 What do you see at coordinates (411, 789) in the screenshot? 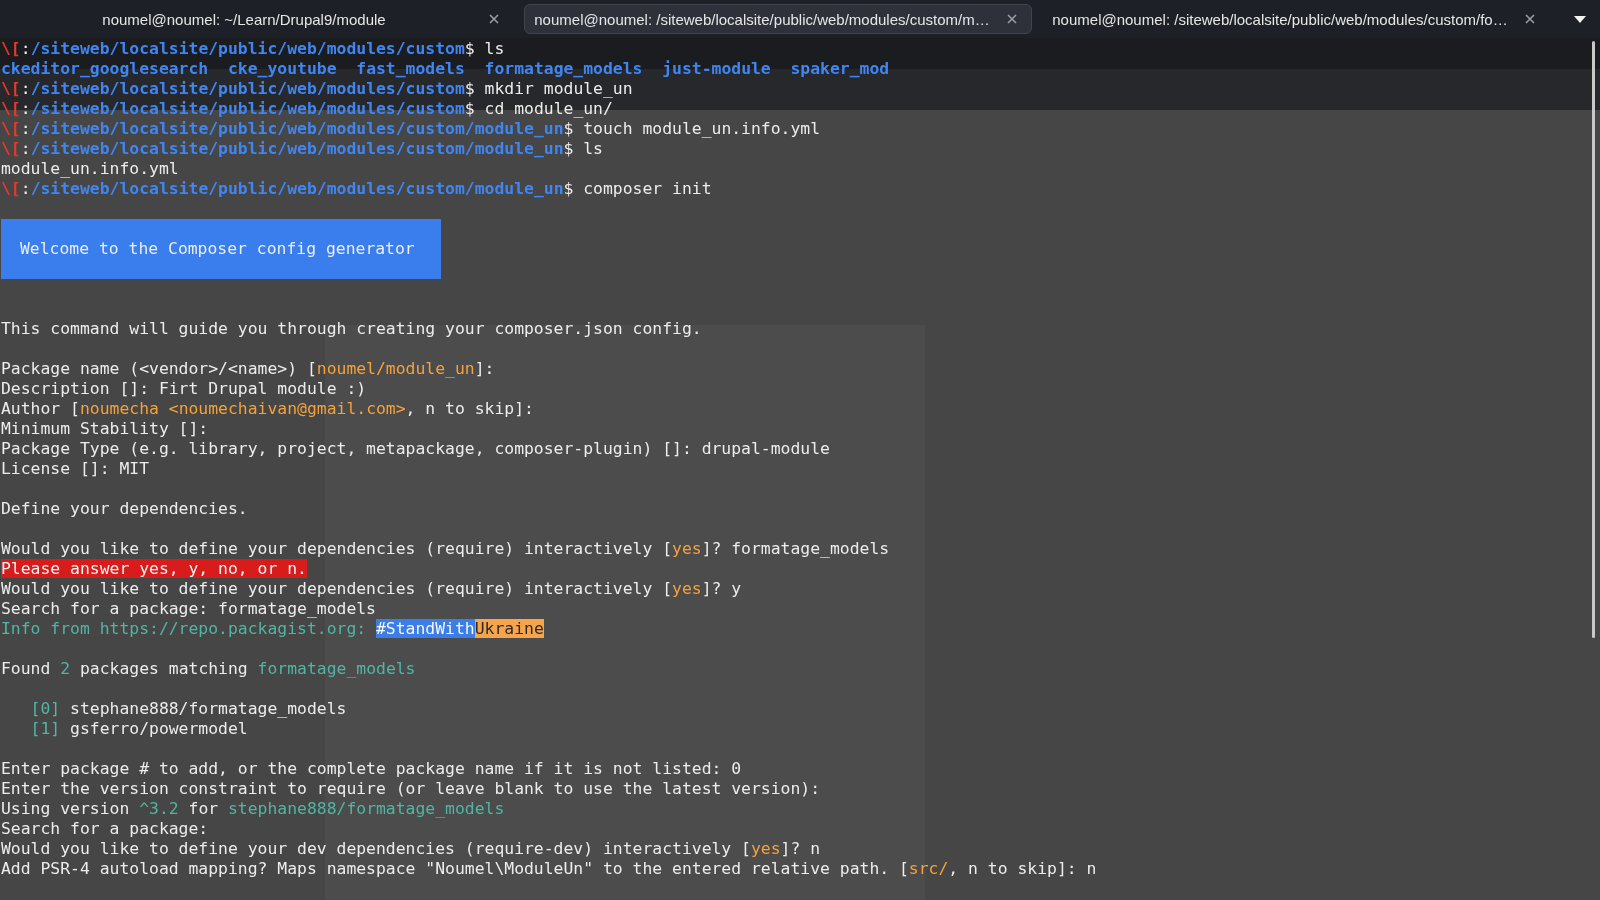
I see `output-line: Enter the version constraint to require (or leave blank to use the latest version):` at bounding box center [411, 789].